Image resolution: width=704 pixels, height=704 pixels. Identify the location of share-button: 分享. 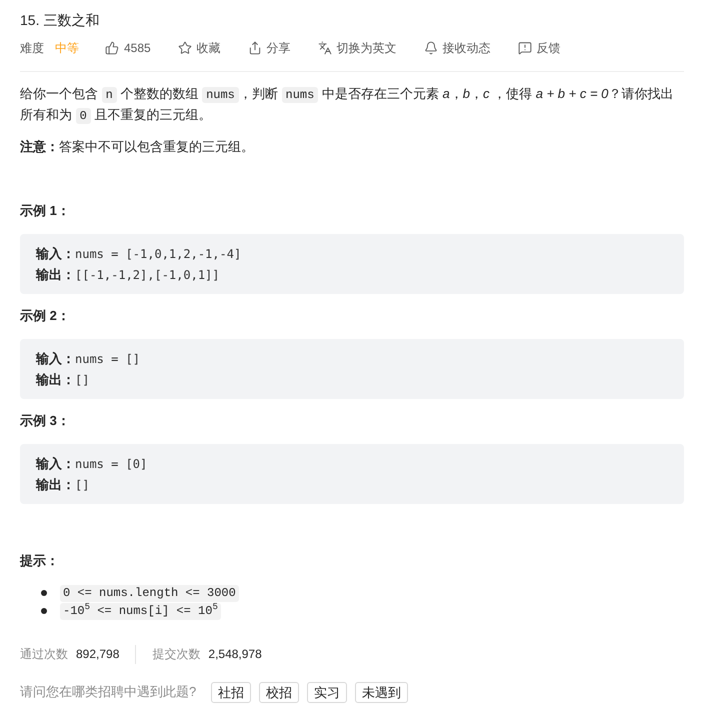
(269, 48).